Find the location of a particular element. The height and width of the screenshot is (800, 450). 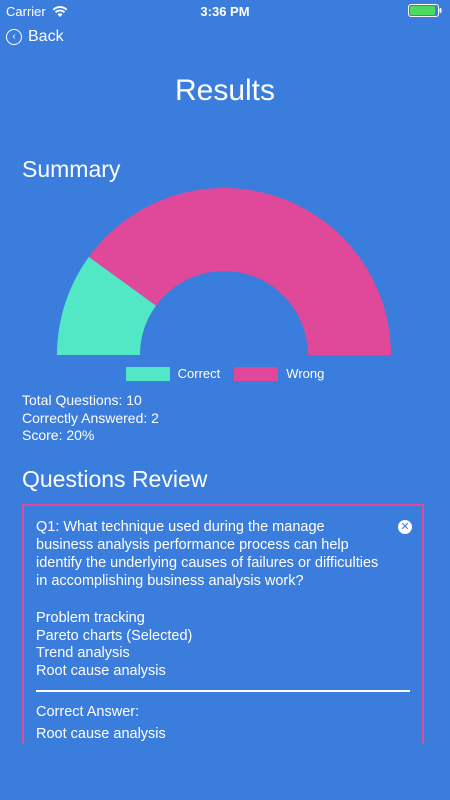

back-button: ‹ Back is located at coordinates (35, 37).